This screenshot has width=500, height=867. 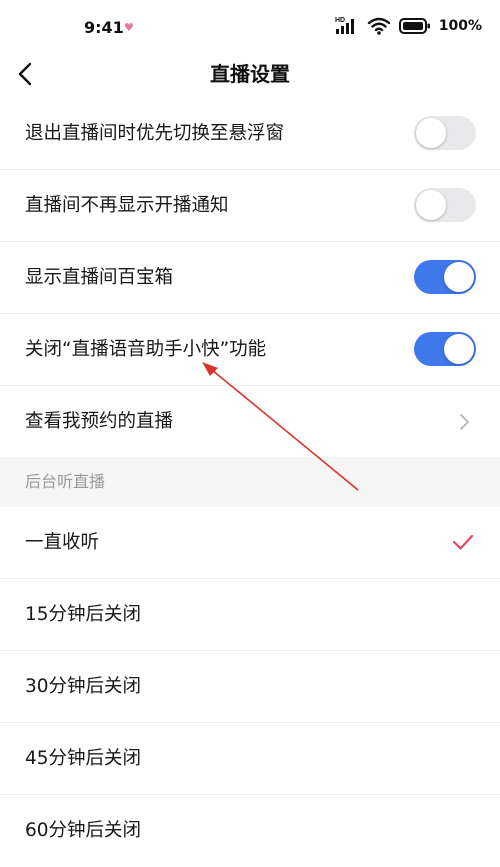 What do you see at coordinates (83, 830) in the screenshot?
I see `listen-option-label: 60分钟后关闭` at bounding box center [83, 830].